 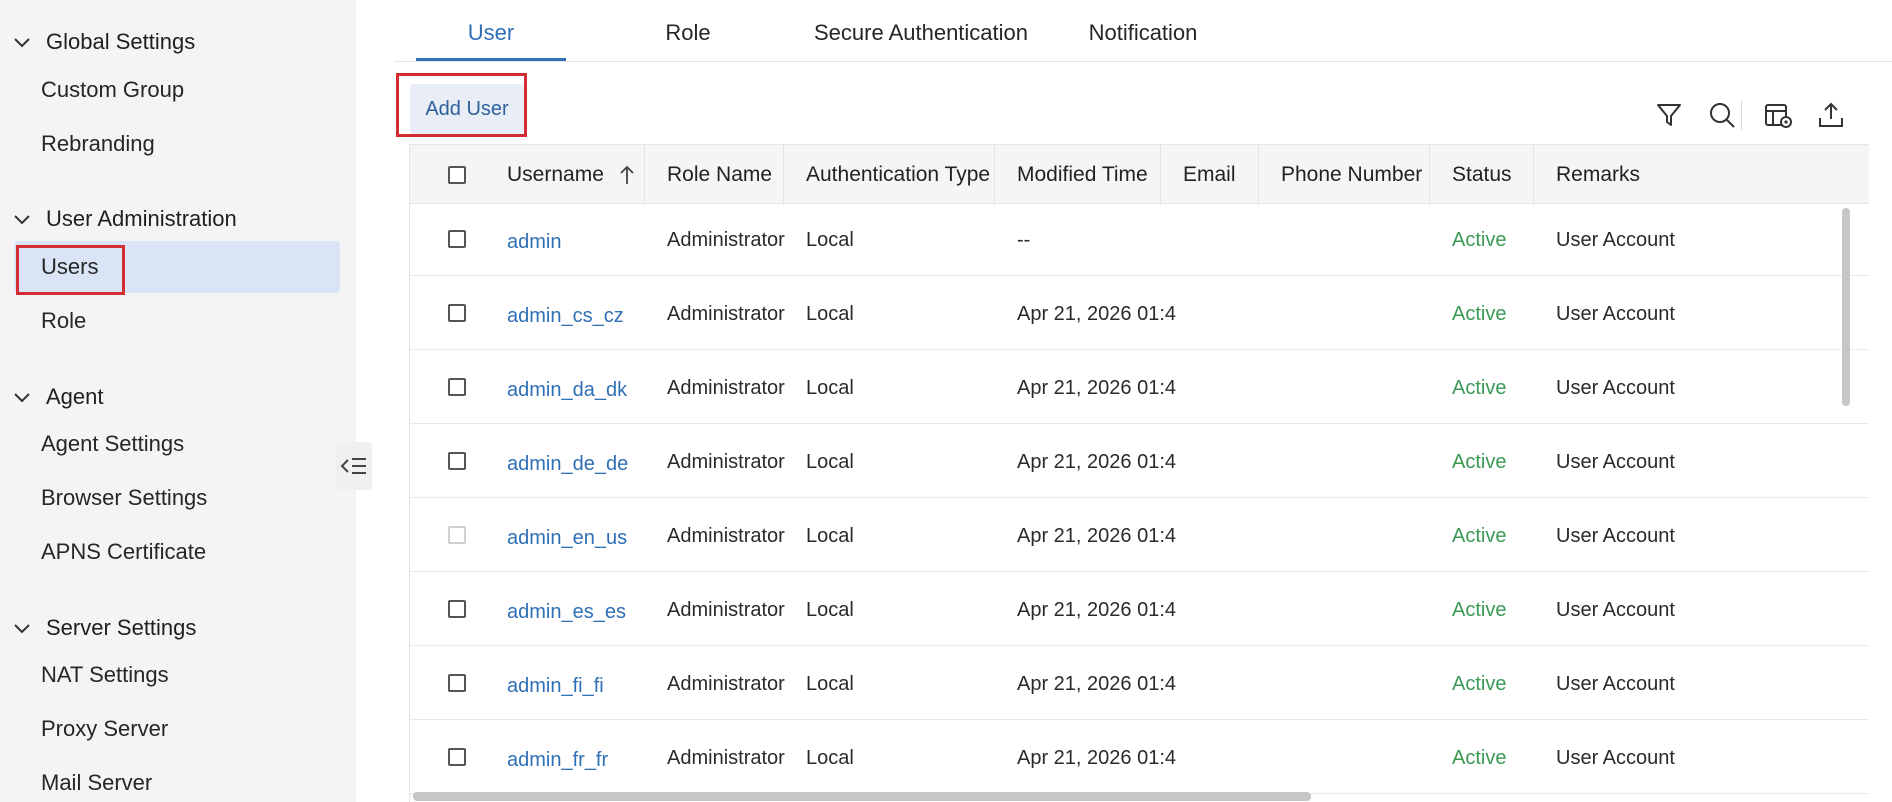 I want to click on column-header-label: Phone Number, so click(x=1352, y=174).